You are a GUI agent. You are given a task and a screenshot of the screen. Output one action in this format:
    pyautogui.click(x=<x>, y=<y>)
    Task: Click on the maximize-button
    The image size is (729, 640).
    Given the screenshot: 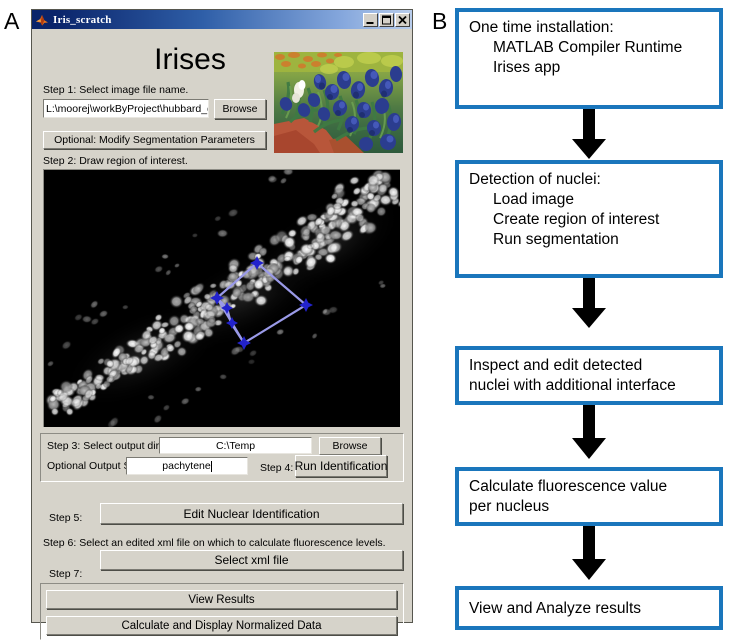 What is the action you would take?
    pyautogui.click(x=386, y=19)
    